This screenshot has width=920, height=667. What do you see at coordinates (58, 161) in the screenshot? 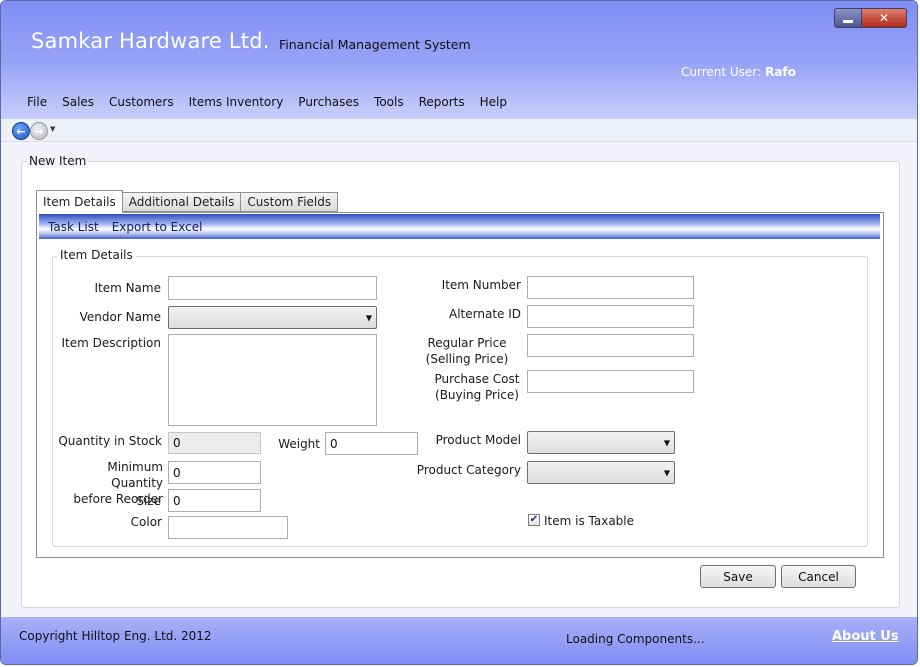
I see `new-item-legend: New Item` at bounding box center [58, 161].